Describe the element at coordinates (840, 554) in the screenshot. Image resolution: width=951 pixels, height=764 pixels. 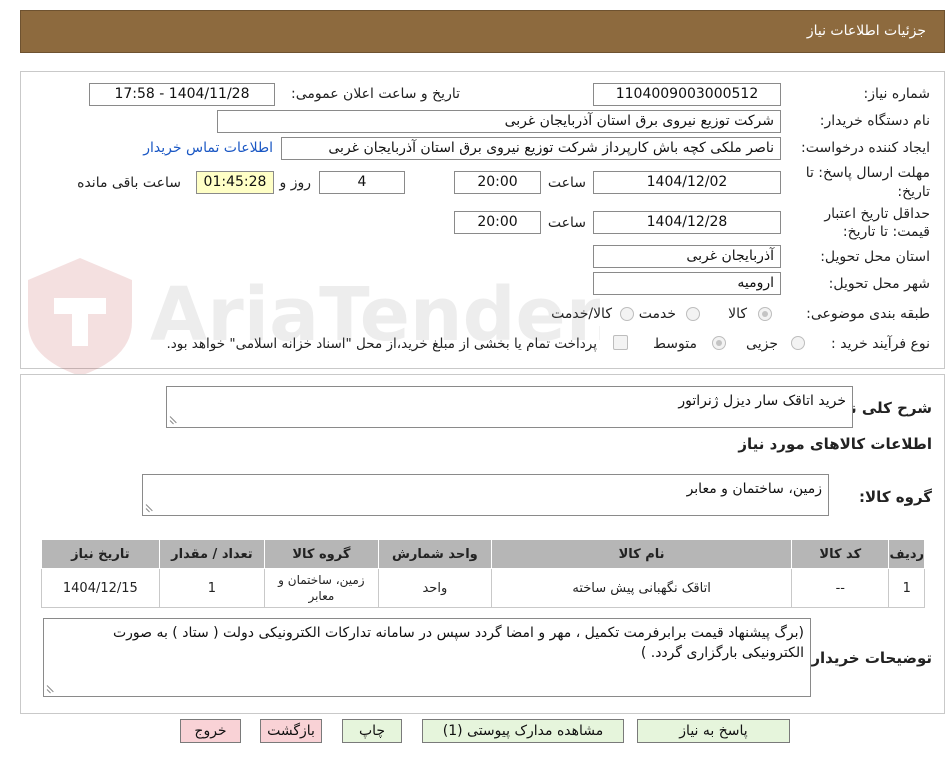
I see `col-code: کد کالا` at that location.